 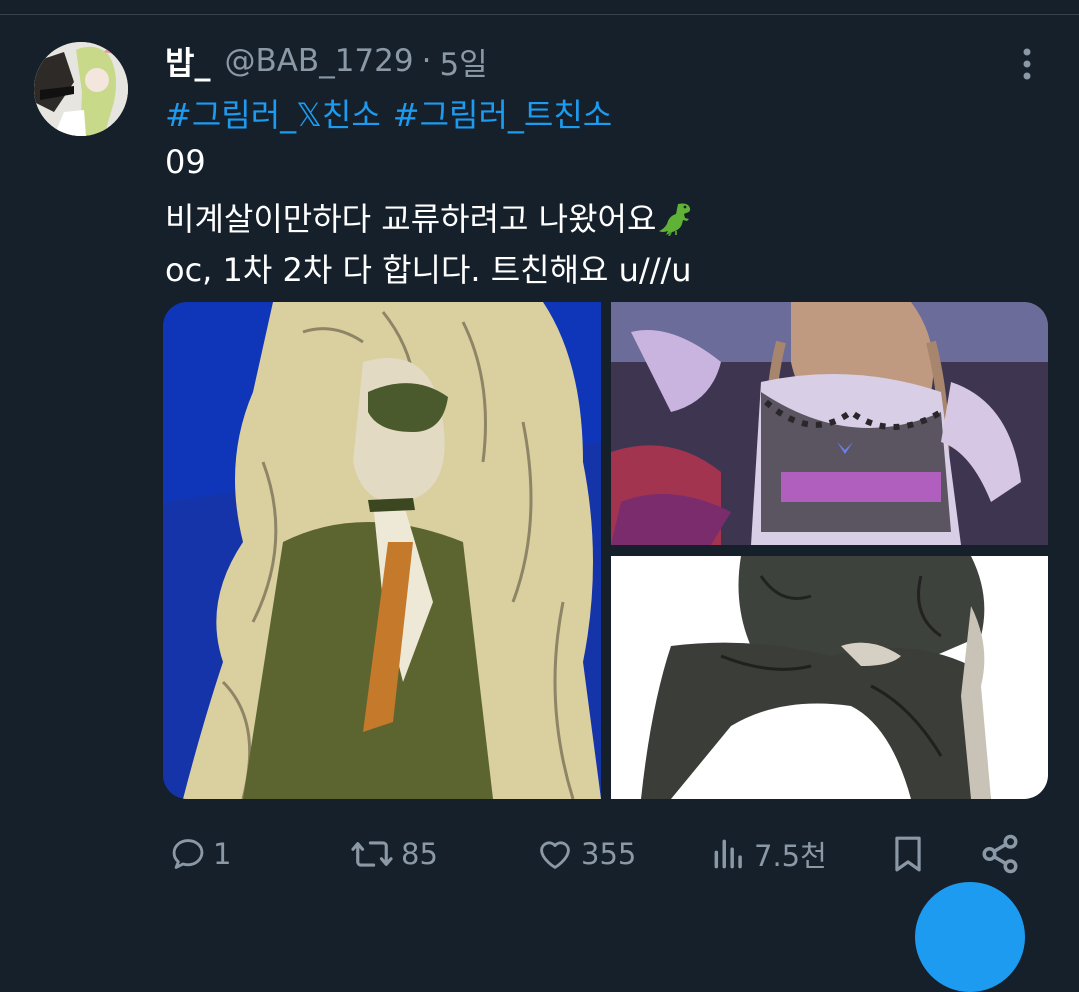 I want to click on tweet-text-line: oc, 1차 2차 다 합니다. 트친해요 u///u, so click(x=428, y=270).